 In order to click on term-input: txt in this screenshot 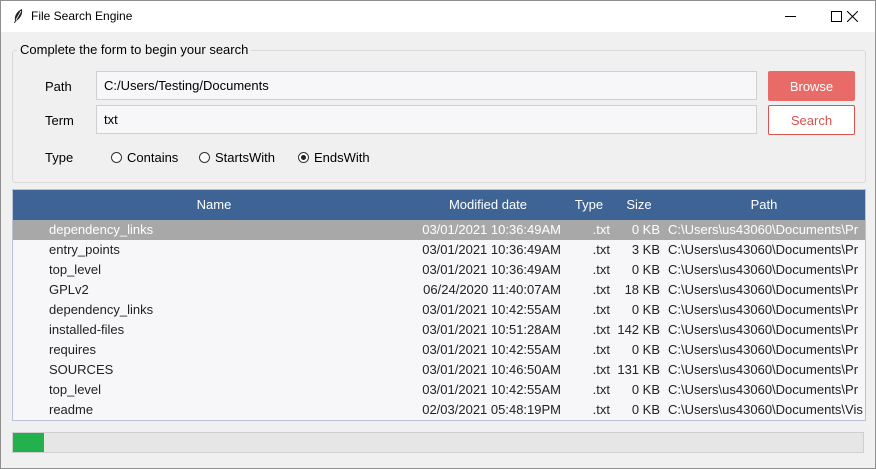, I will do `click(426, 119)`.